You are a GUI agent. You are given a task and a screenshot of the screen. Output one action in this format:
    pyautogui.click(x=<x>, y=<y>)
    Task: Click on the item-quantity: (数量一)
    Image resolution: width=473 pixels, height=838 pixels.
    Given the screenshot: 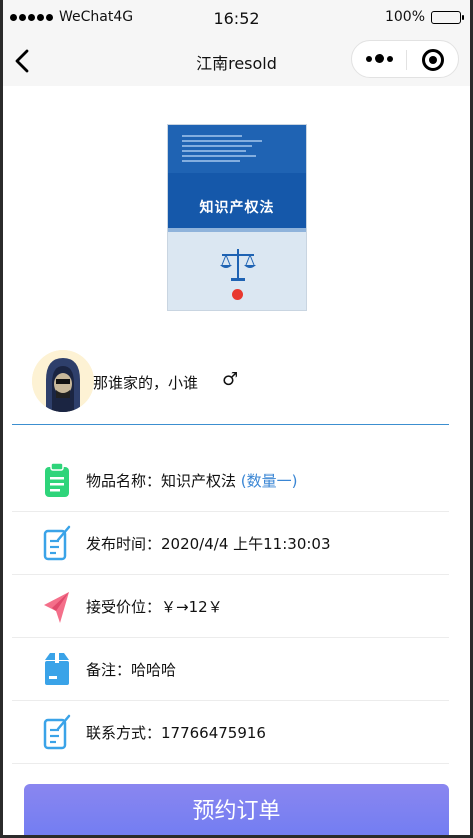 What is the action you would take?
    pyautogui.click(x=269, y=481)
    